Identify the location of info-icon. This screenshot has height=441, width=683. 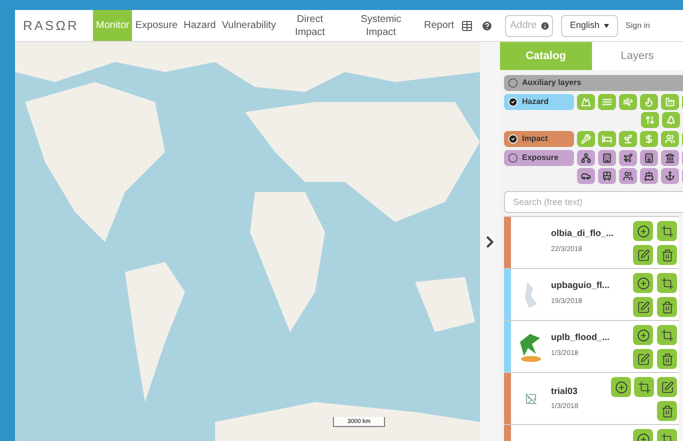
(545, 25).